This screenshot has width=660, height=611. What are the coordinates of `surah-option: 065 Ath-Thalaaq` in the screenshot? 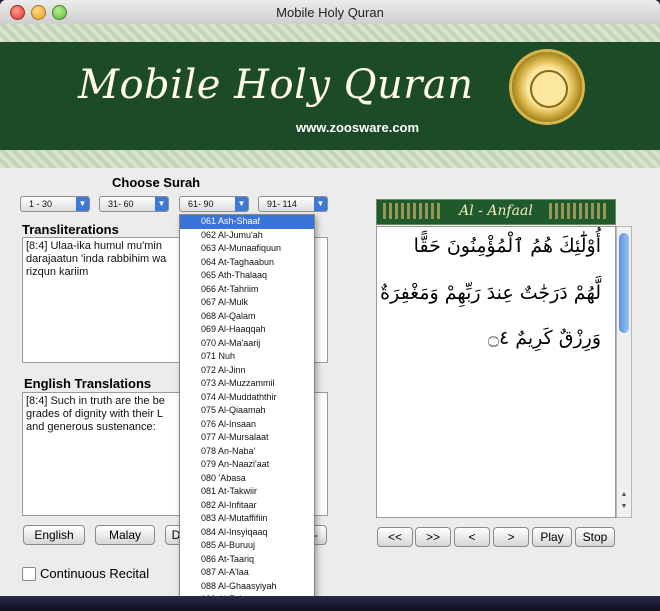 It's located at (247, 276).